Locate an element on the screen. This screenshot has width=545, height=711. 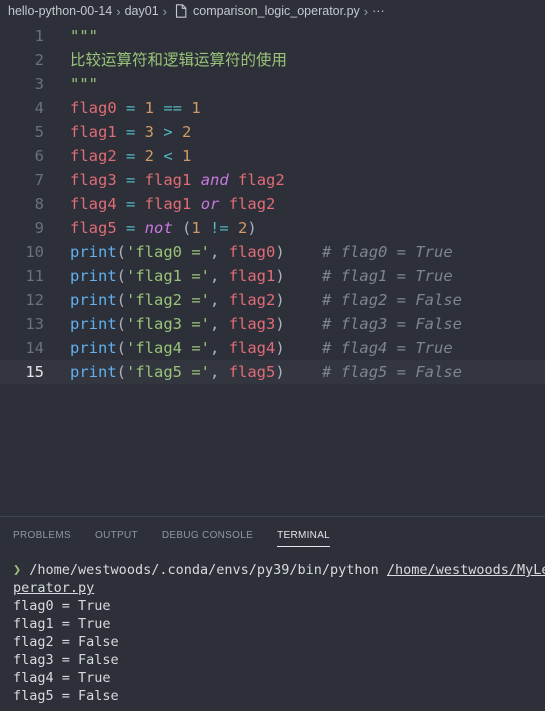
line-number: 12 is located at coordinates (34, 300).